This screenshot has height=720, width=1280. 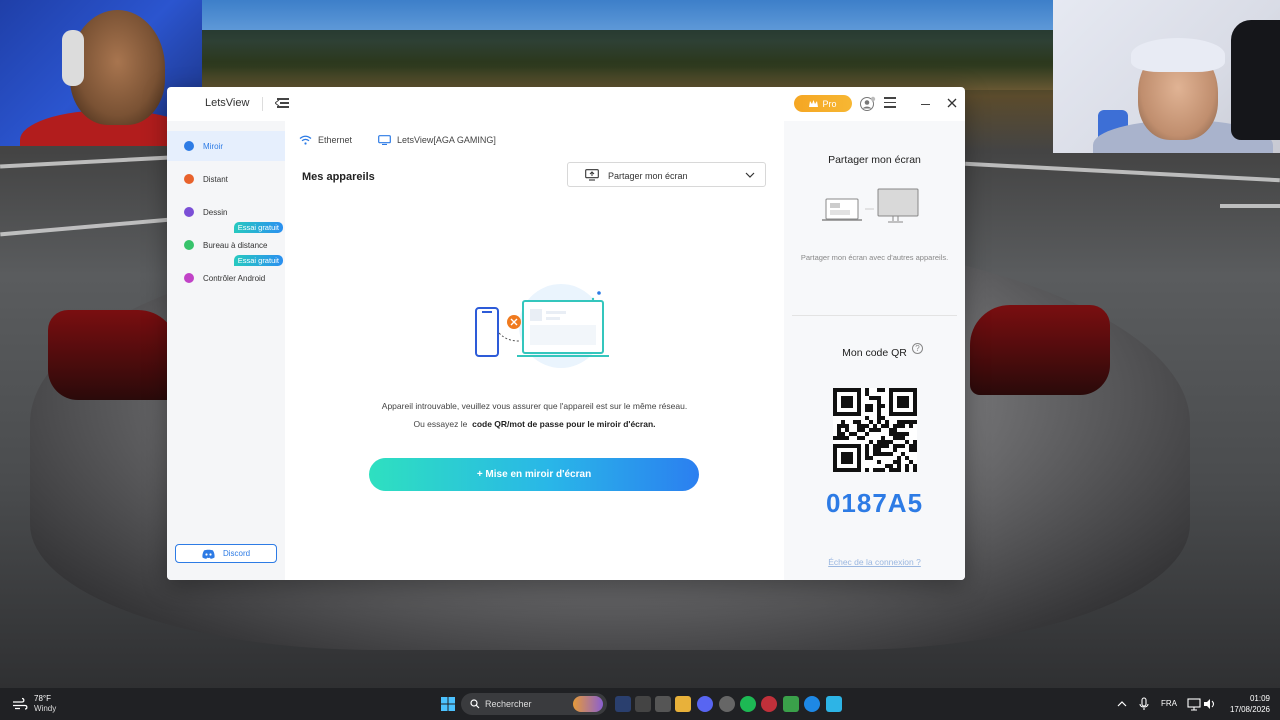 What do you see at coordinates (791, 704) in the screenshot?
I see `play-icon` at bounding box center [791, 704].